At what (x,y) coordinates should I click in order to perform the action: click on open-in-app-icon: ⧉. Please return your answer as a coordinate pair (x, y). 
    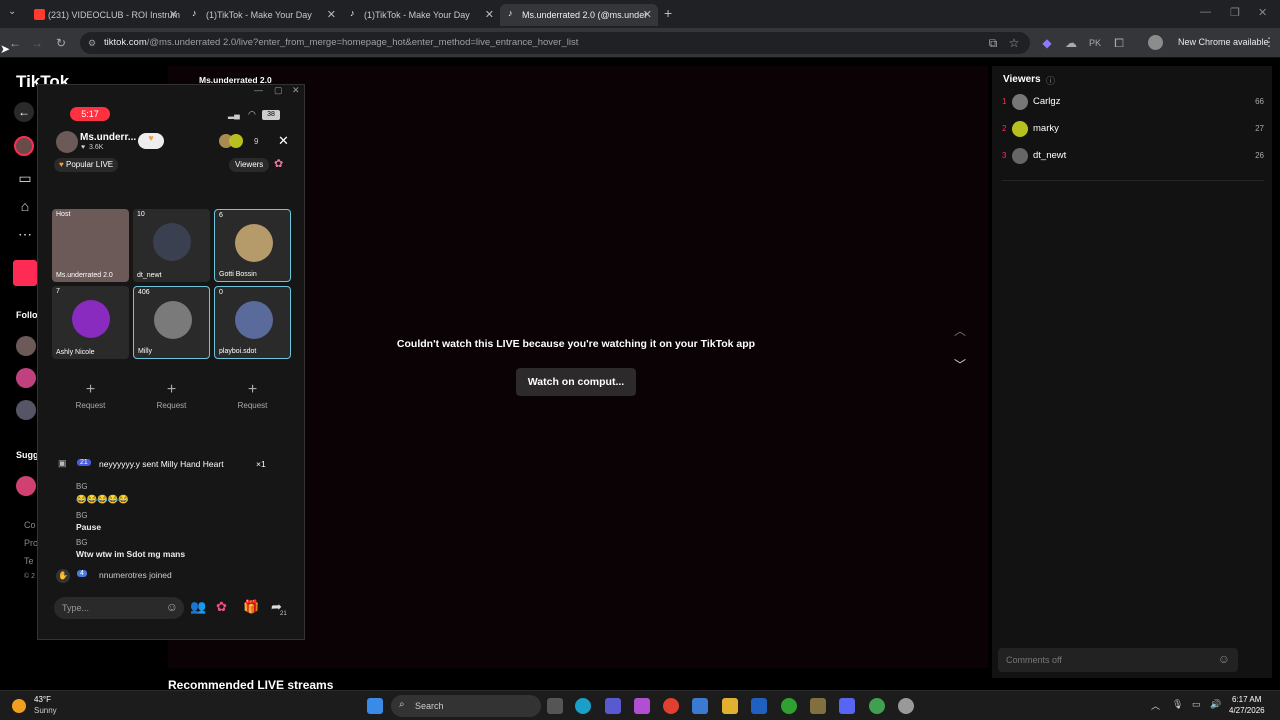
    Looking at the image, I should click on (993, 43).